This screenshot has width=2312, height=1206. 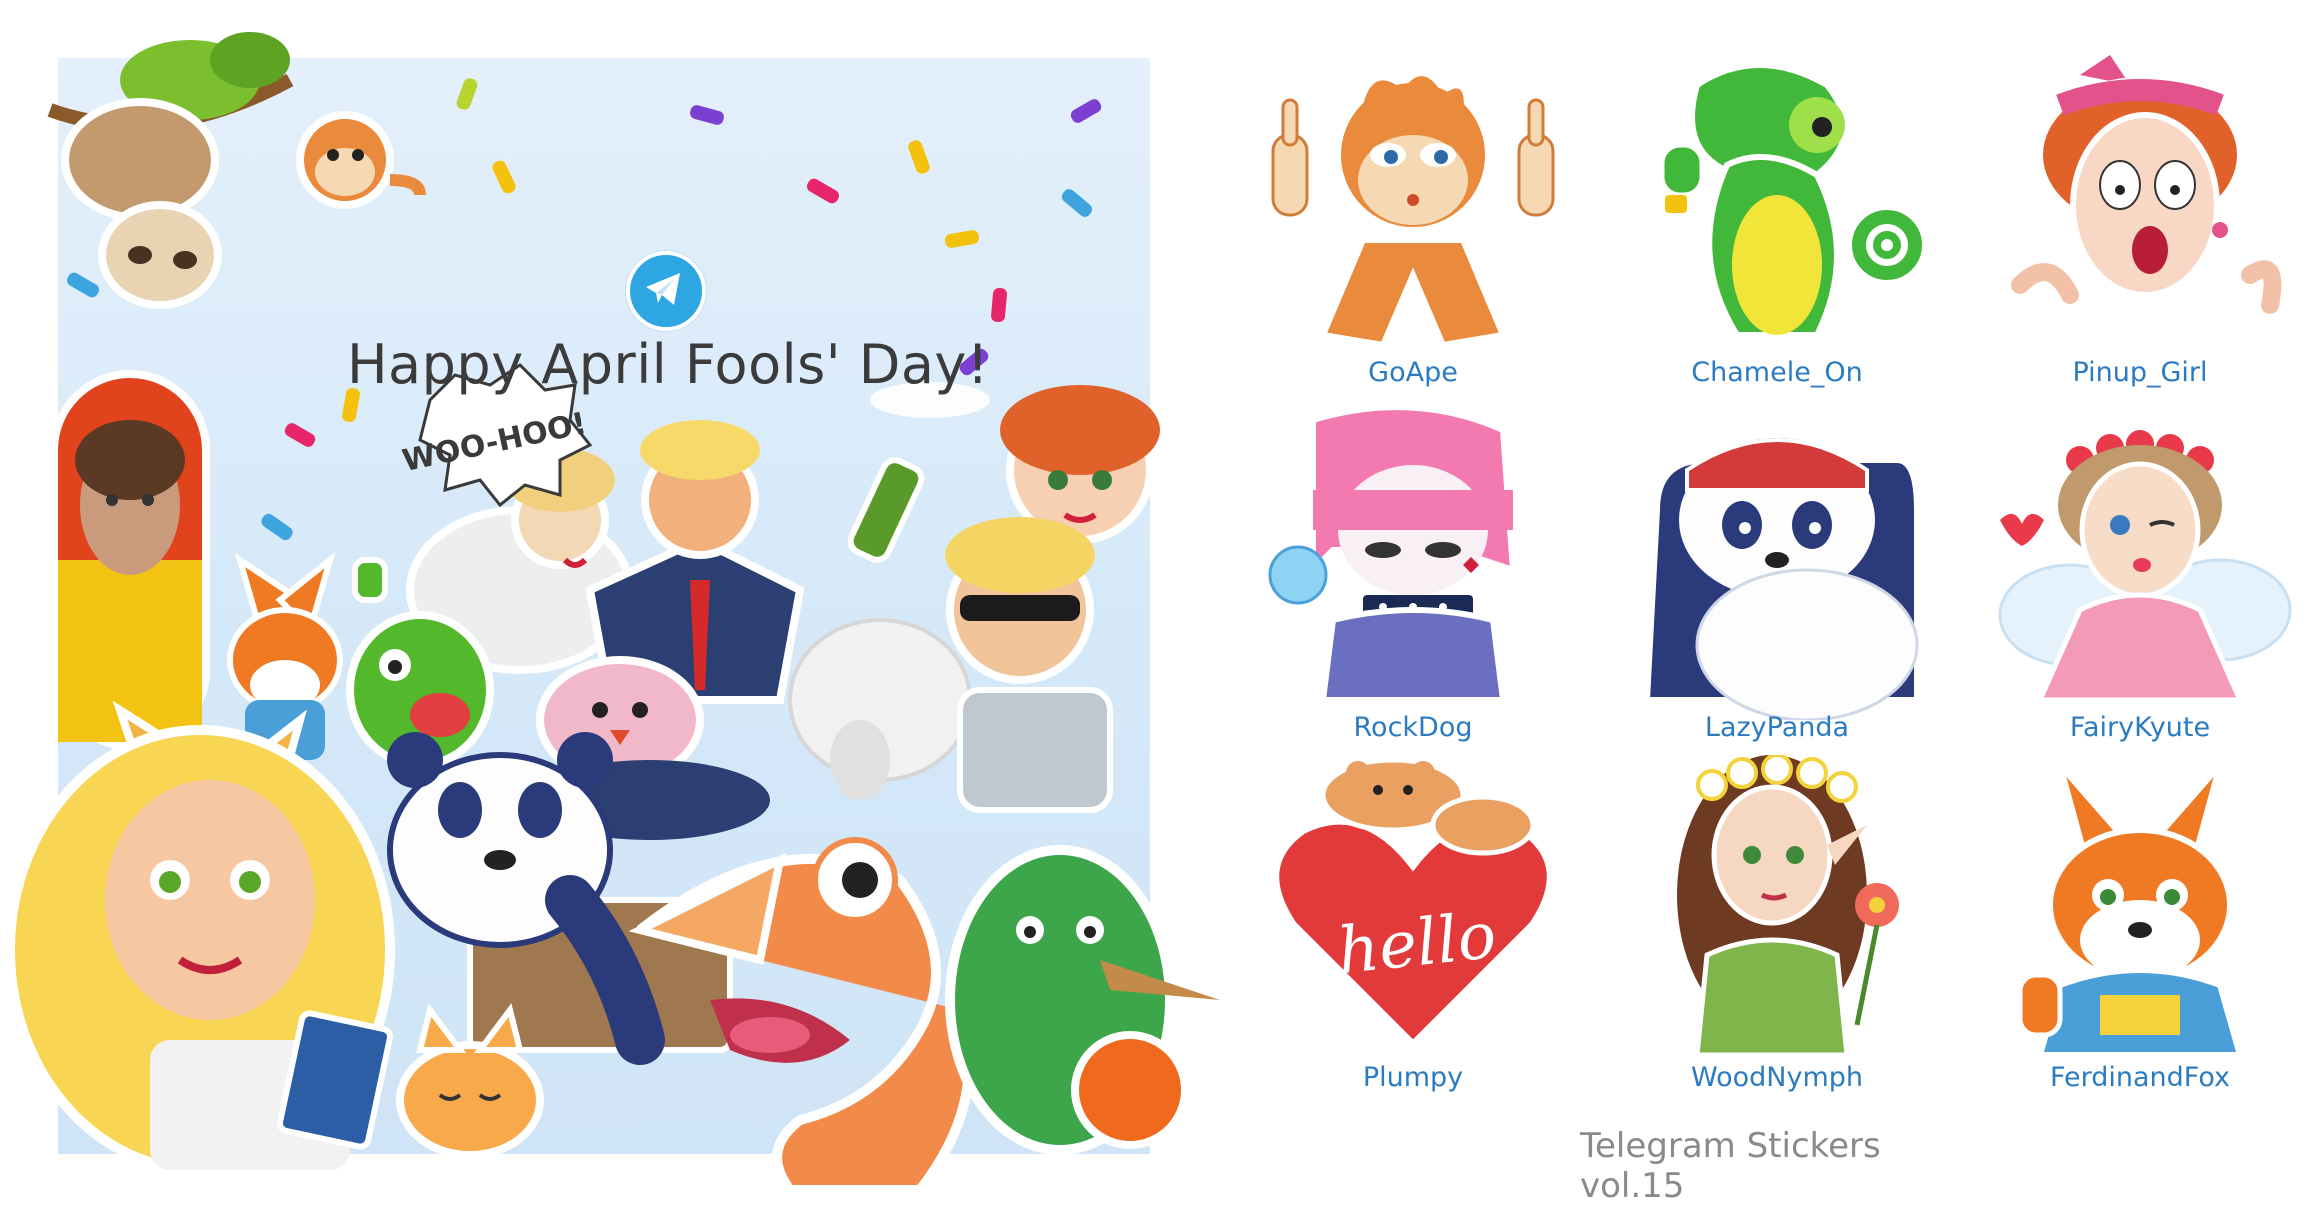 I want to click on sticker-label: FairyKyute, so click(x=2140, y=727).